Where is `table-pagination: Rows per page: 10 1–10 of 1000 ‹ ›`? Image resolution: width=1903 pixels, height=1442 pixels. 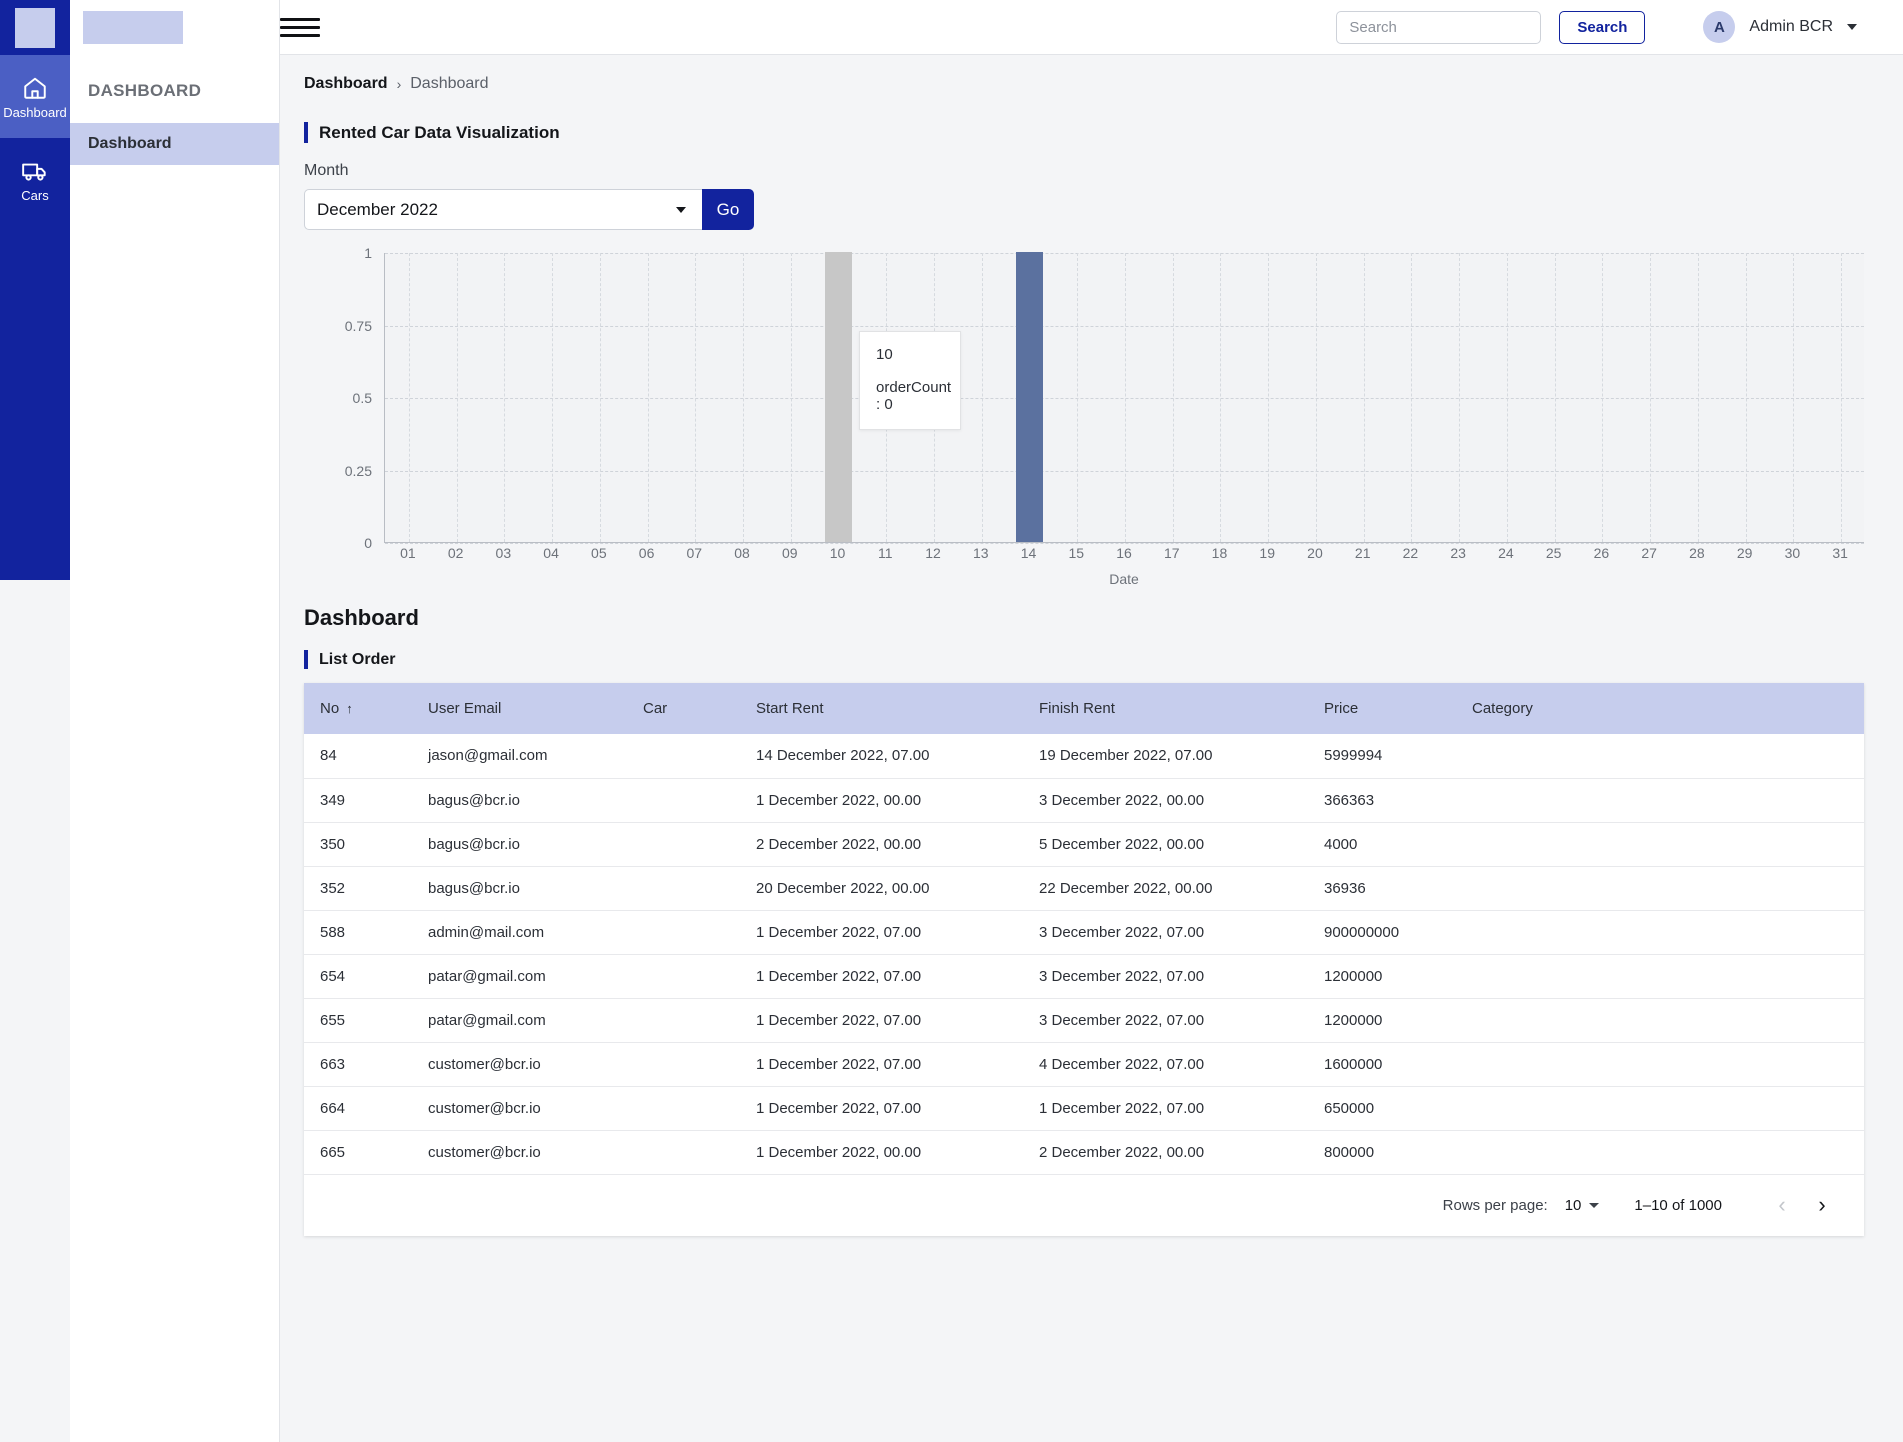 table-pagination: Rows per page: 10 1–10 of 1000 ‹ › is located at coordinates (1084, 1205).